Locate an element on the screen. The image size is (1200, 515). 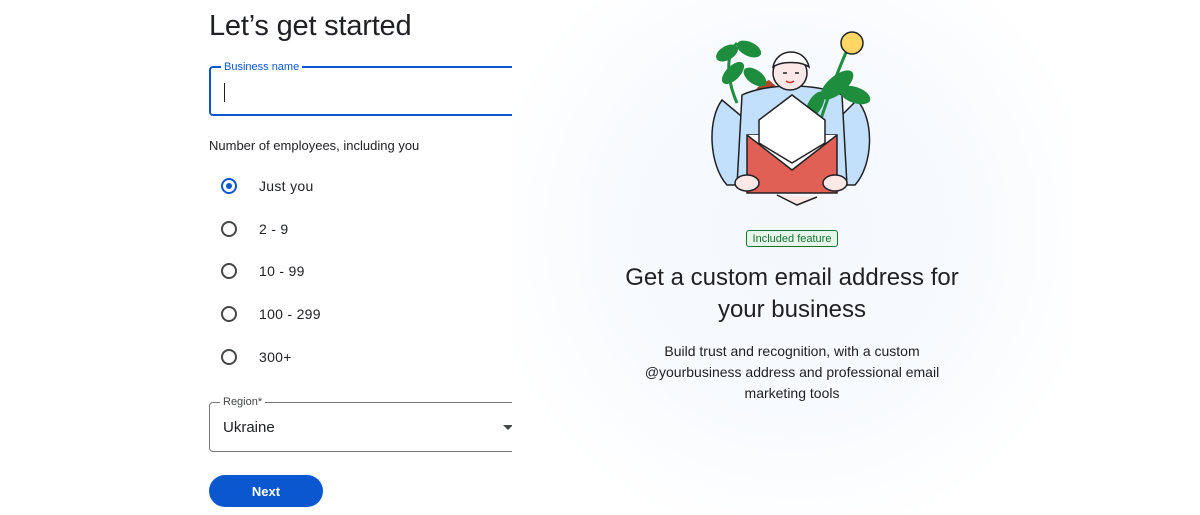
included-feature-badge: Included feature is located at coordinates (792, 238).